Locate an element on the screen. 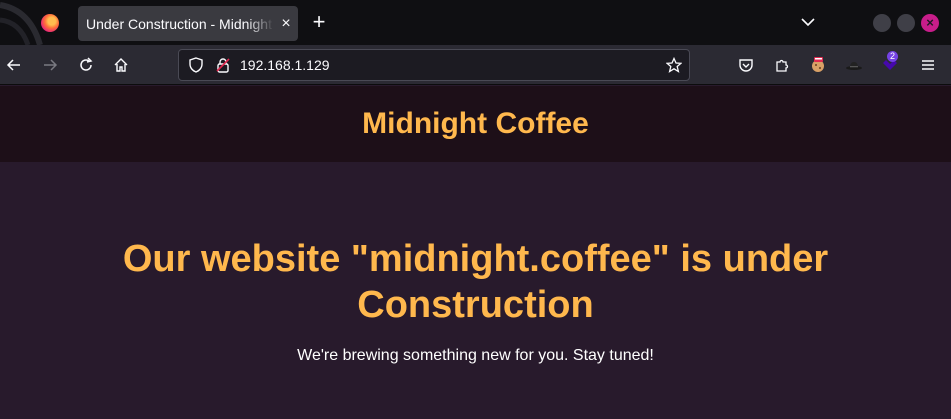 Image resolution: width=951 pixels, height=419 pixels. url-text: 192.168.1.129 is located at coordinates (285, 65).